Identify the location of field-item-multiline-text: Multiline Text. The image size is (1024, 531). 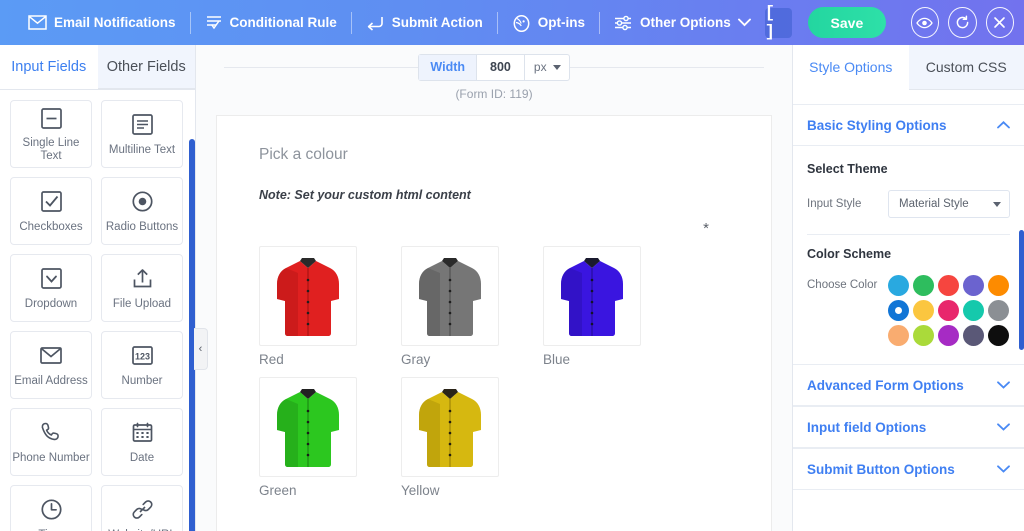
(142, 134).